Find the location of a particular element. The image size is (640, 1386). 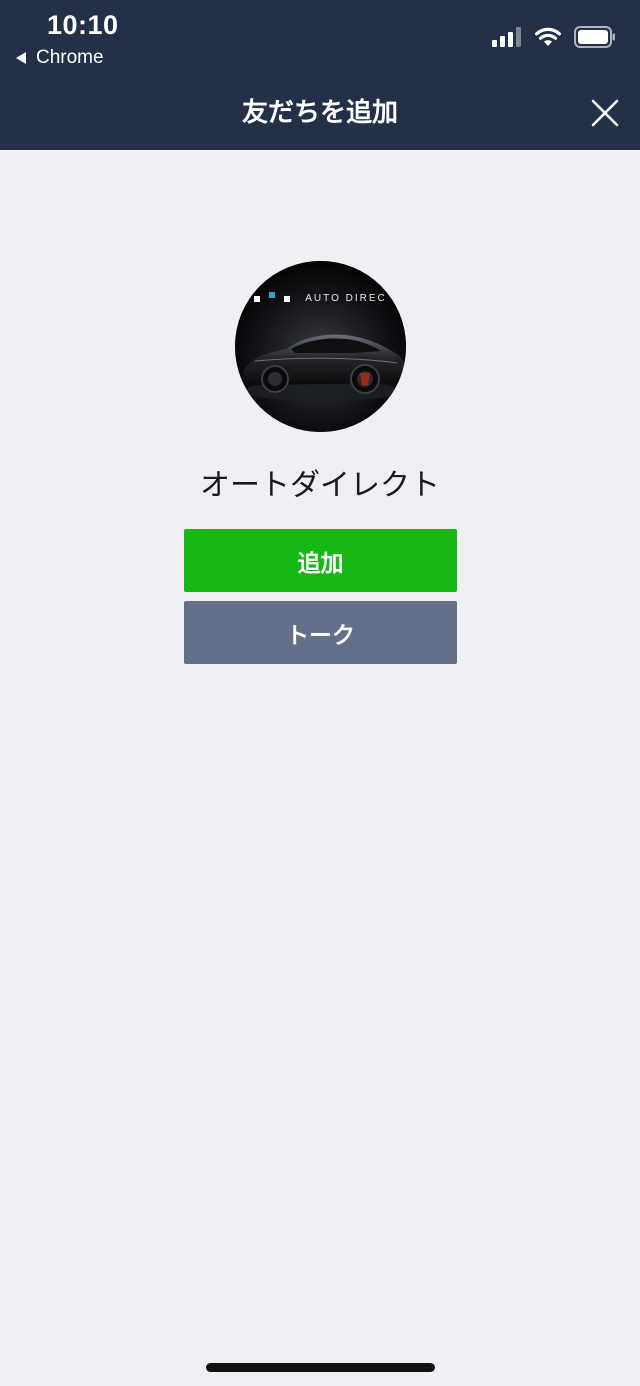

page-title: 友だちを追加 is located at coordinates (319, 113).